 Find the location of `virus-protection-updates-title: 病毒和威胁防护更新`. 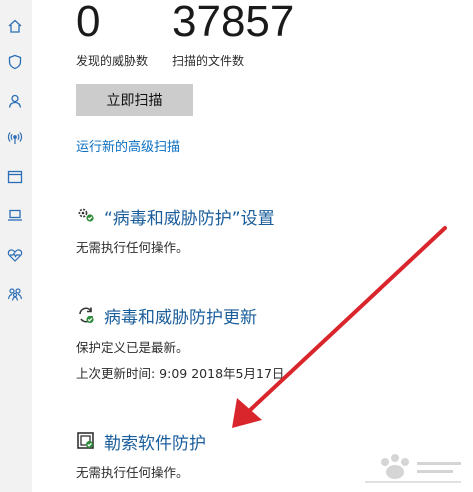

virus-protection-updates-title: 病毒和威胁防护更新 is located at coordinates (180, 315).